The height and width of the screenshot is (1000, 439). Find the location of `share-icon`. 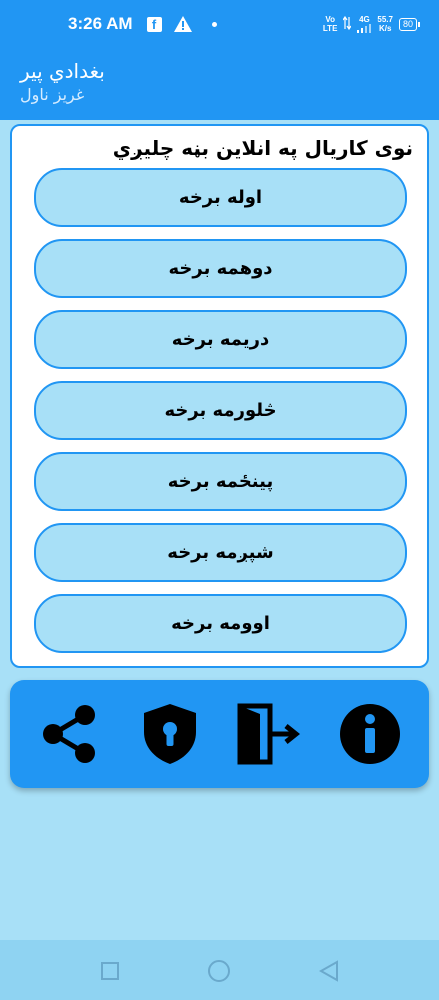

share-icon is located at coordinates (69, 734).